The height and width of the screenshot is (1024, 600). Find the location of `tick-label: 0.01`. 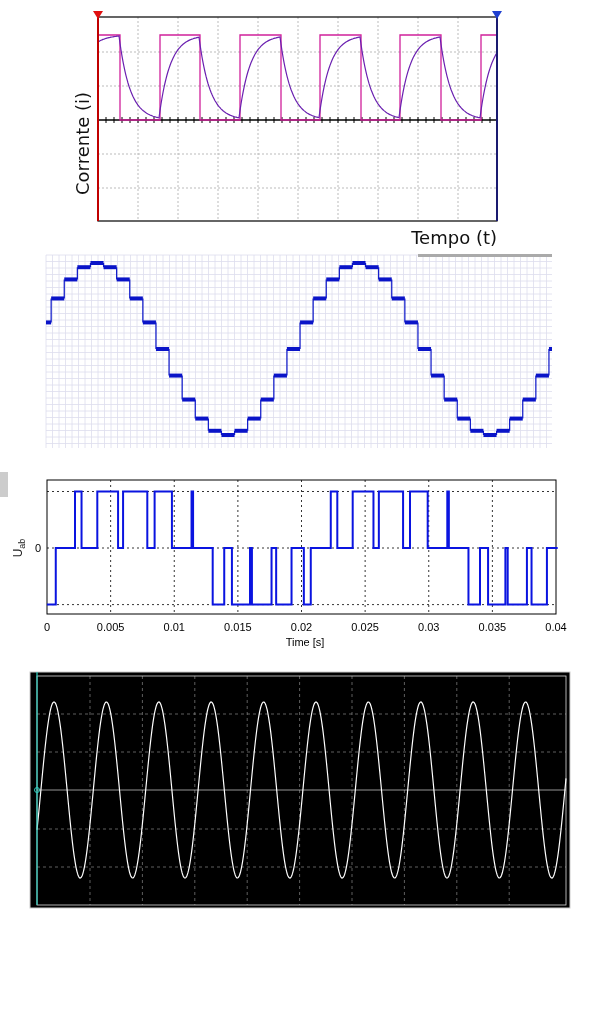

tick-label: 0.01 is located at coordinates (174, 627).